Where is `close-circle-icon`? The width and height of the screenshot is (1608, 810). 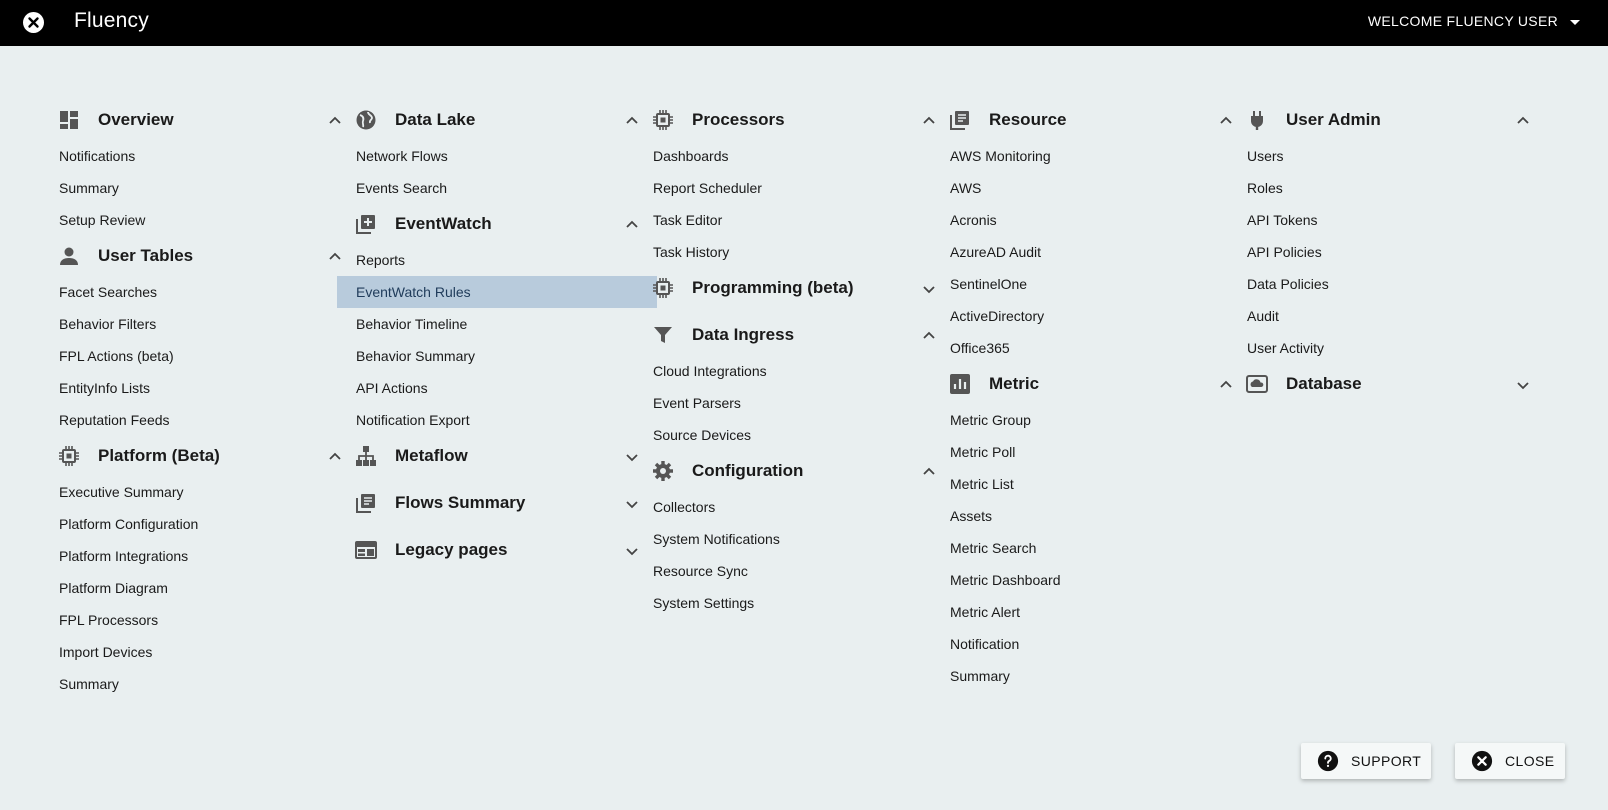
close-circle-icon is located at coordinates (1482, 761).